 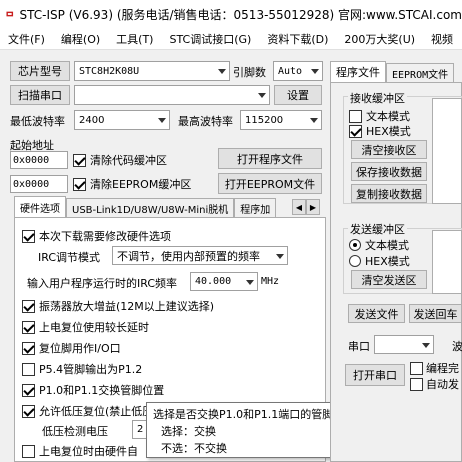 I want to click on app-logo-icon, so click(x=10, y=14).